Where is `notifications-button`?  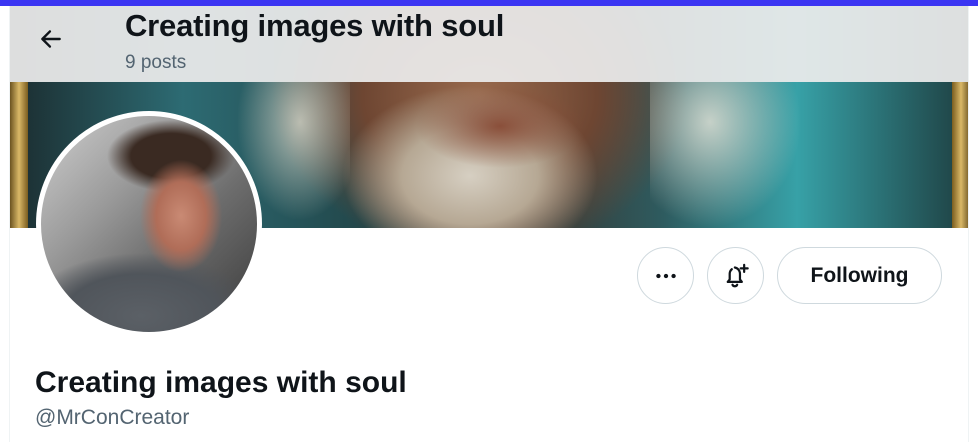 notifications-button is located at coordinates (735, 275).